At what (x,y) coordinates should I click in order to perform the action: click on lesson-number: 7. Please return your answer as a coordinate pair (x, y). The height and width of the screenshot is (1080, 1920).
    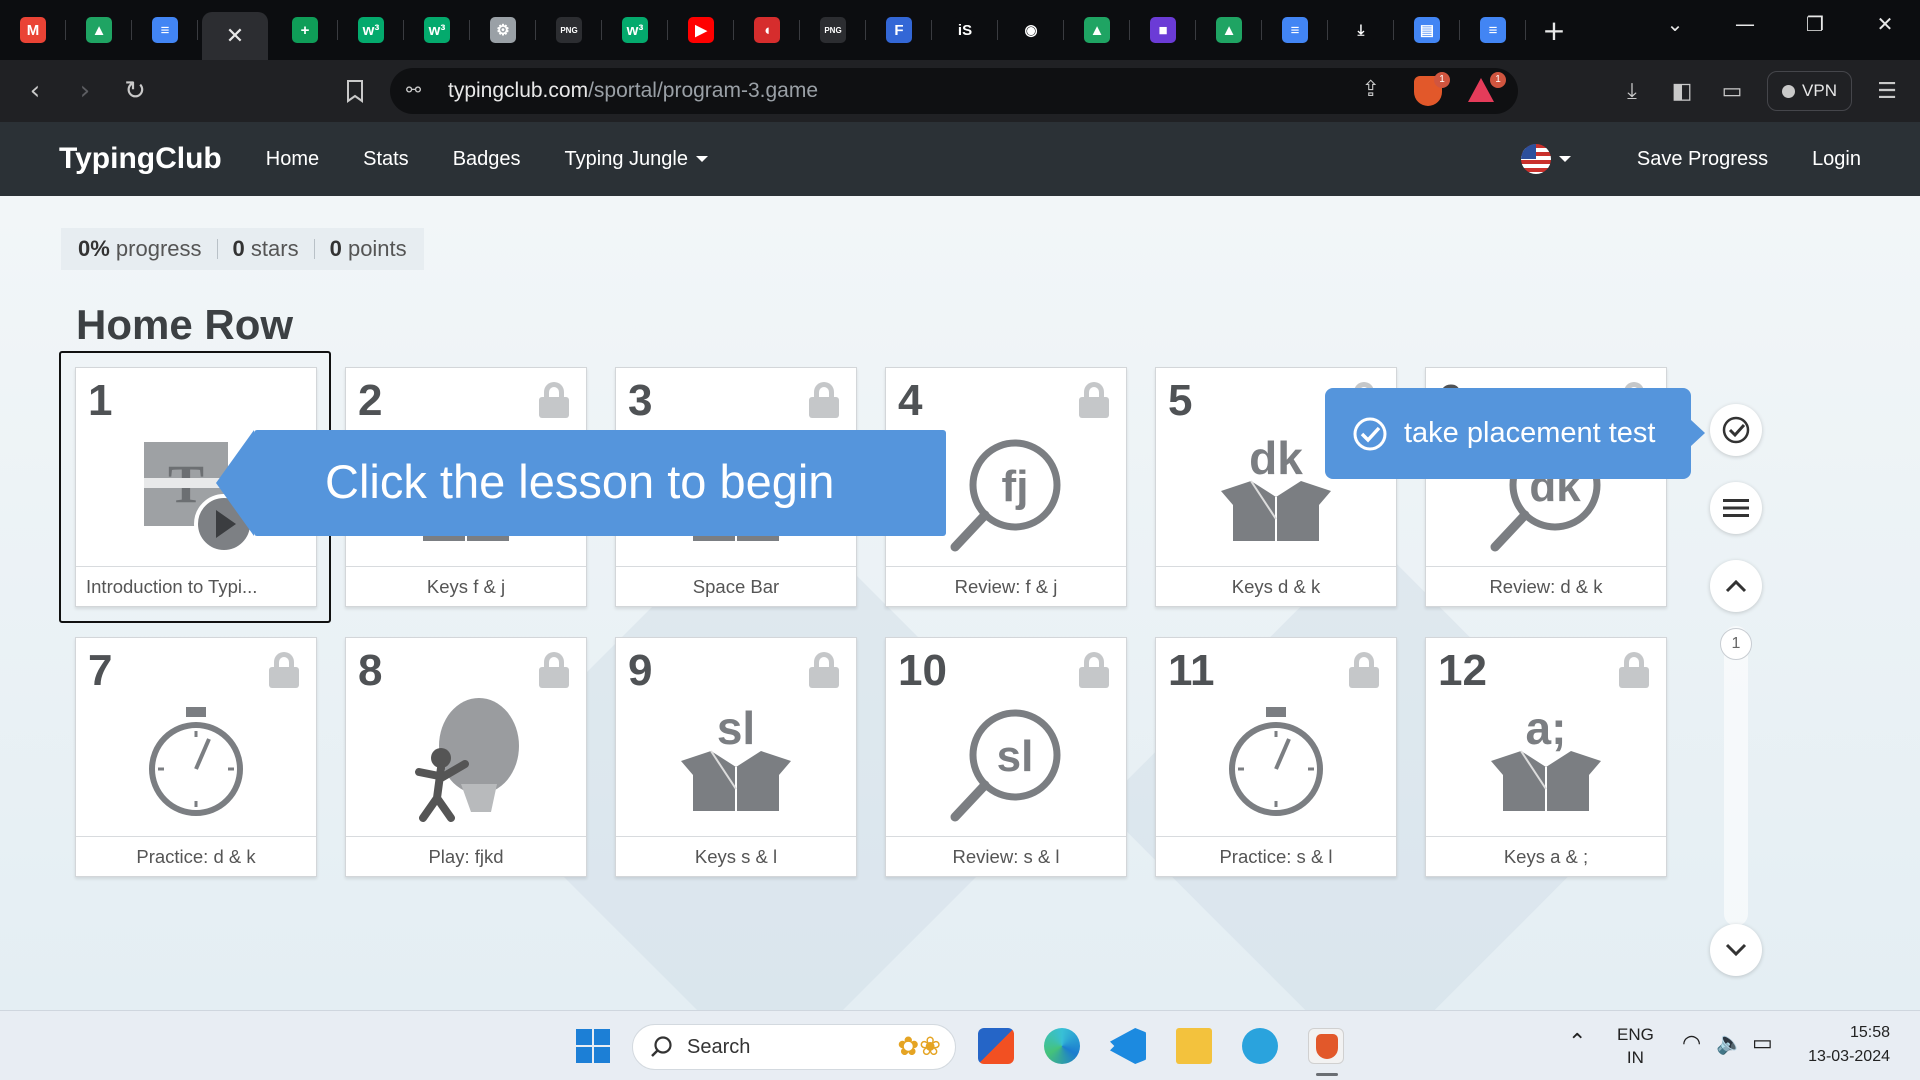
    Looking at the image, I should click on (100, 670).